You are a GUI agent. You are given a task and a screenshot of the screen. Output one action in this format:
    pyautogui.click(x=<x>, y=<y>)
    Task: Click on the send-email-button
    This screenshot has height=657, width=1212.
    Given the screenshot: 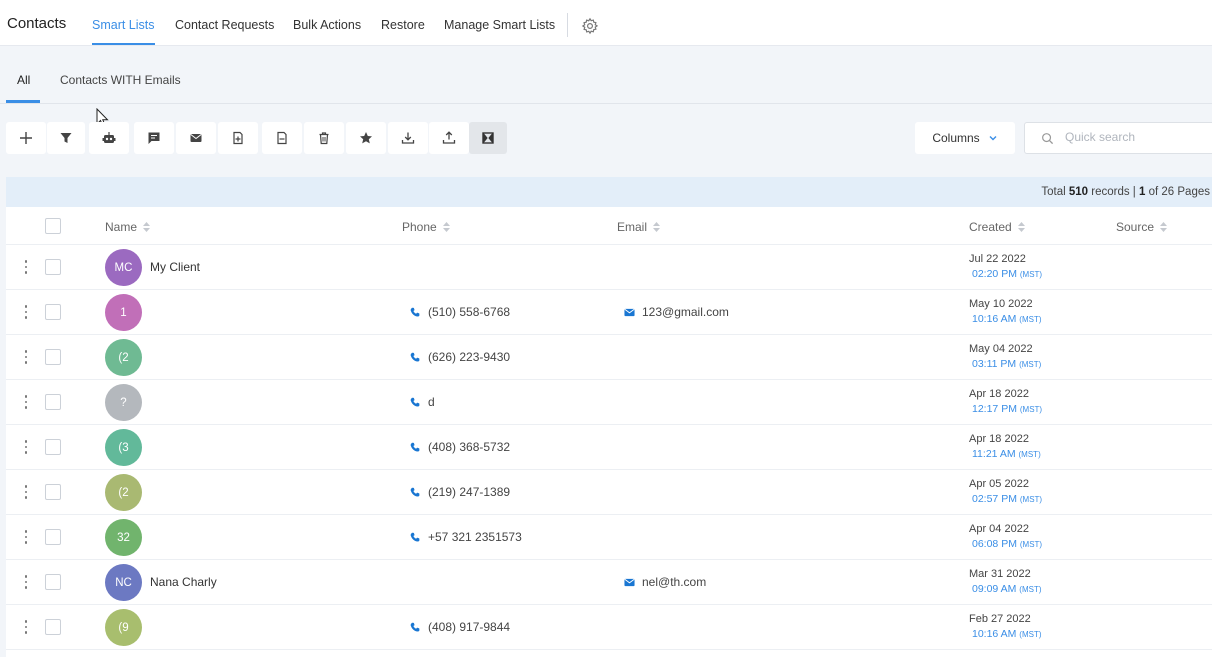 What is the action you would take?
    pyautogui.click(x=196, y=138)
    